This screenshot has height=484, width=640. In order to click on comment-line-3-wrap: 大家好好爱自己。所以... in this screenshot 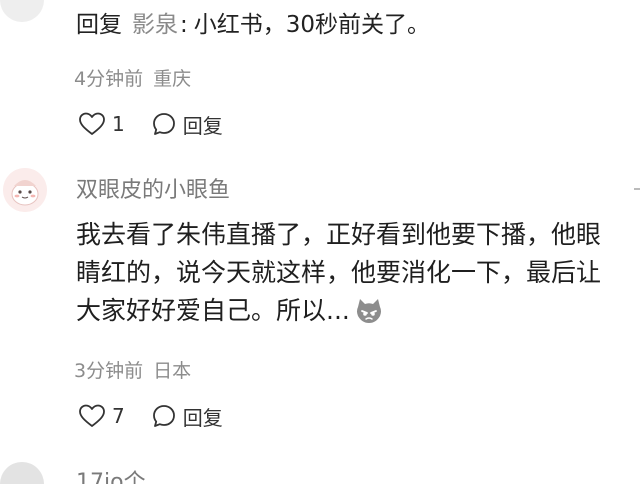, I will do `click(358, 314)`.